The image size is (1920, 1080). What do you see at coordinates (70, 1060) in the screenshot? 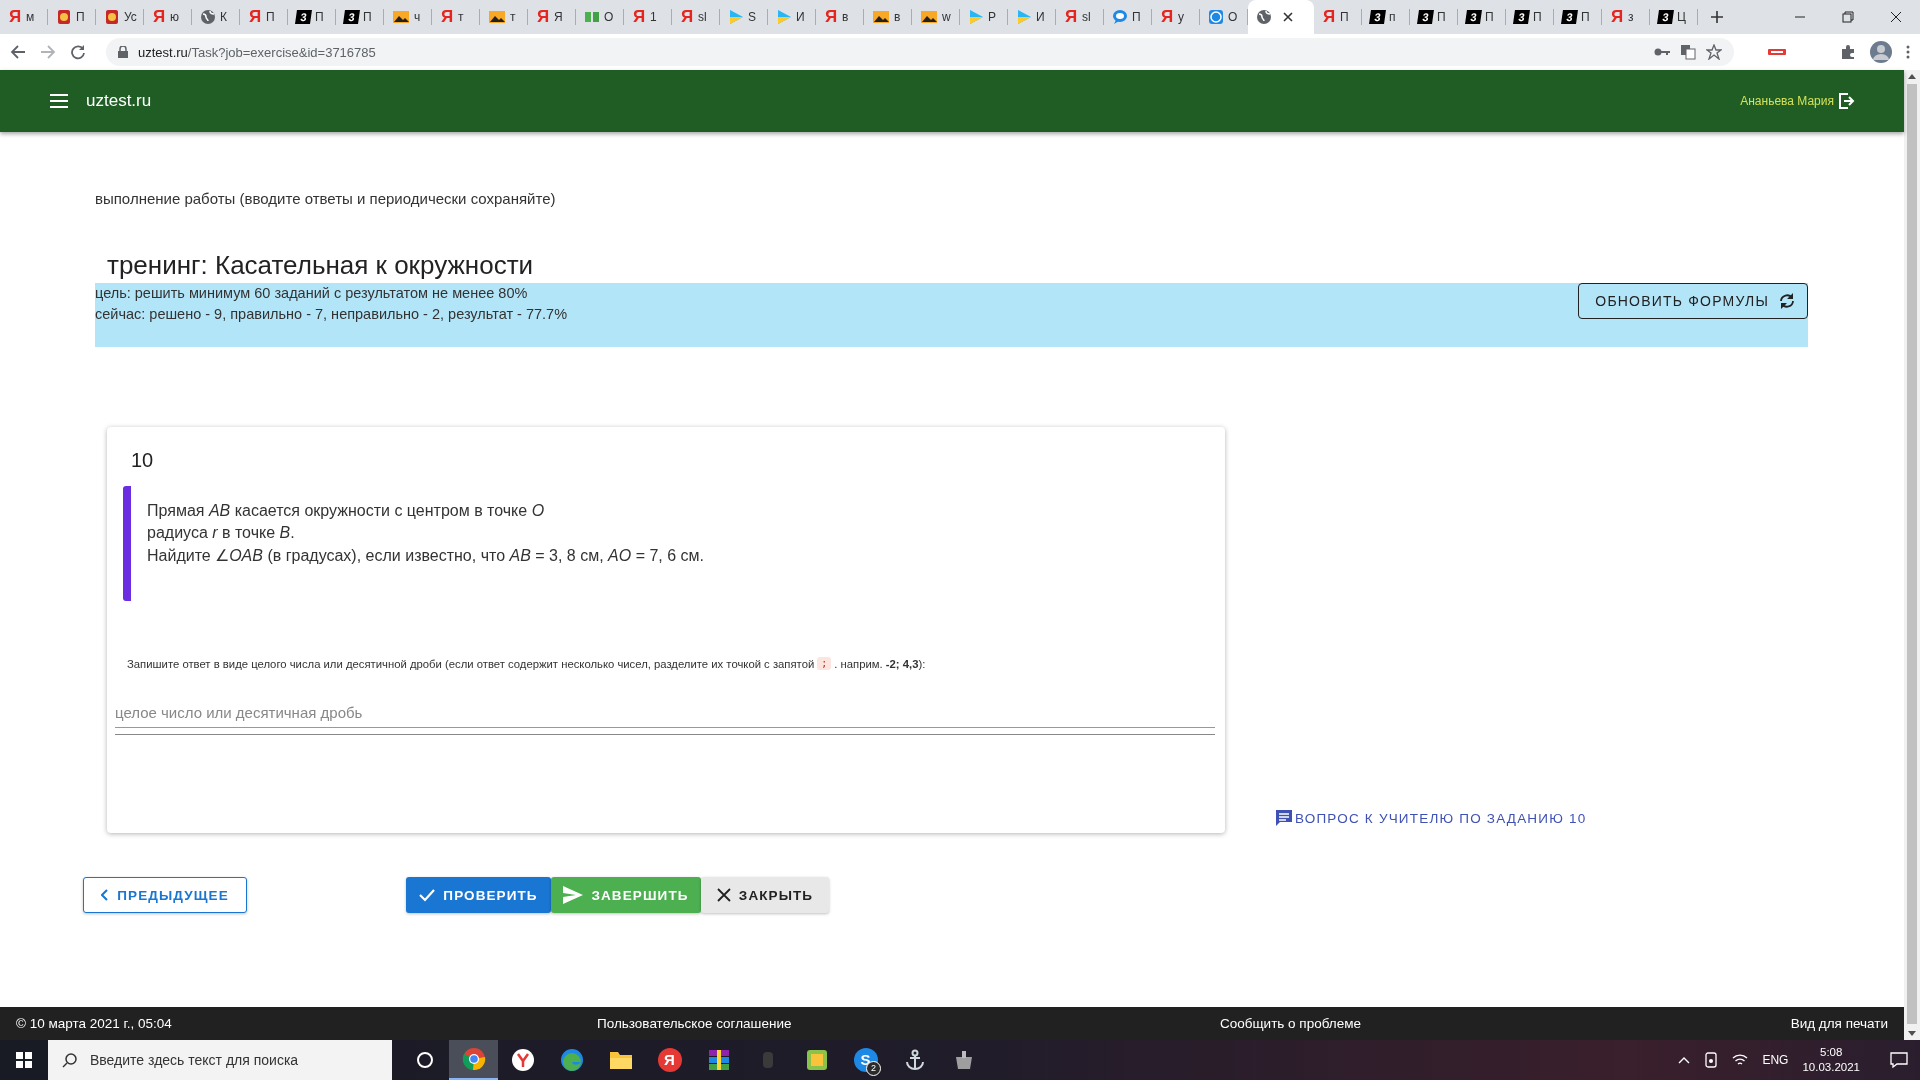
I see `search-icon` at bounding box center [70, 1060].